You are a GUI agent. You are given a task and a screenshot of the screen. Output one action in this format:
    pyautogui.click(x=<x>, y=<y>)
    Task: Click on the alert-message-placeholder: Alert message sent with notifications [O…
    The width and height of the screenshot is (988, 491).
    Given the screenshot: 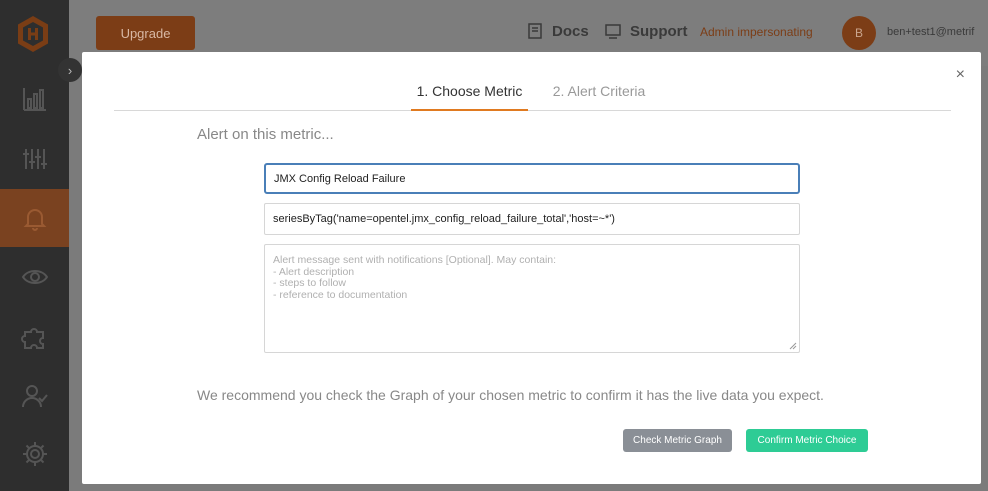 What is the action you would take?
    pyautogui.click(x=415, y=277)
    